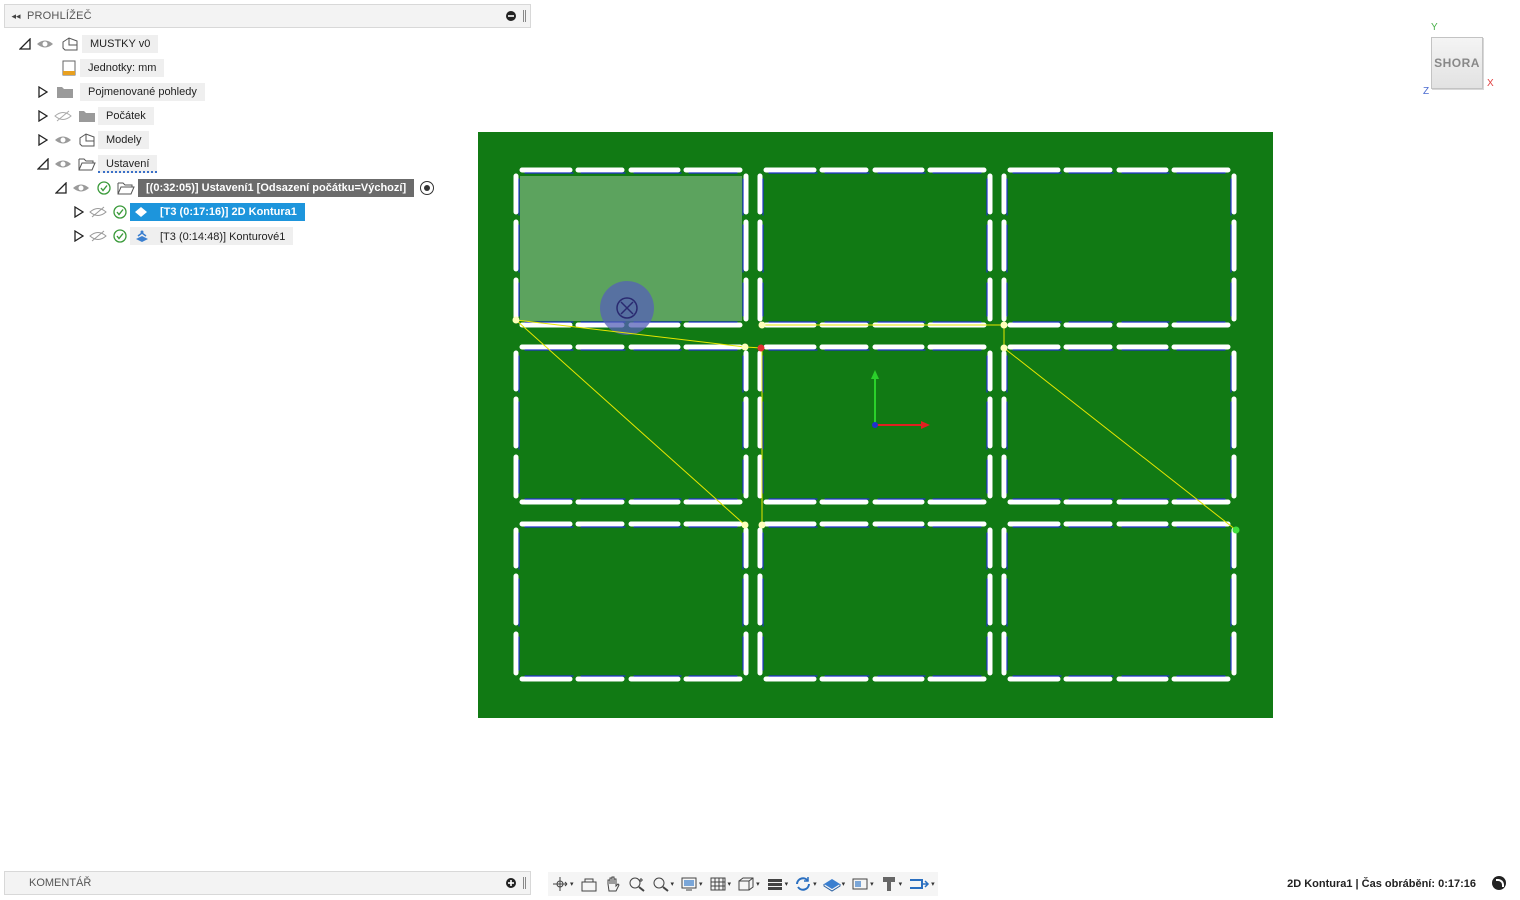 Image resolution: width=1520 pixels, height=900 pixels. I want to click on component-icon, so click(70, 44).